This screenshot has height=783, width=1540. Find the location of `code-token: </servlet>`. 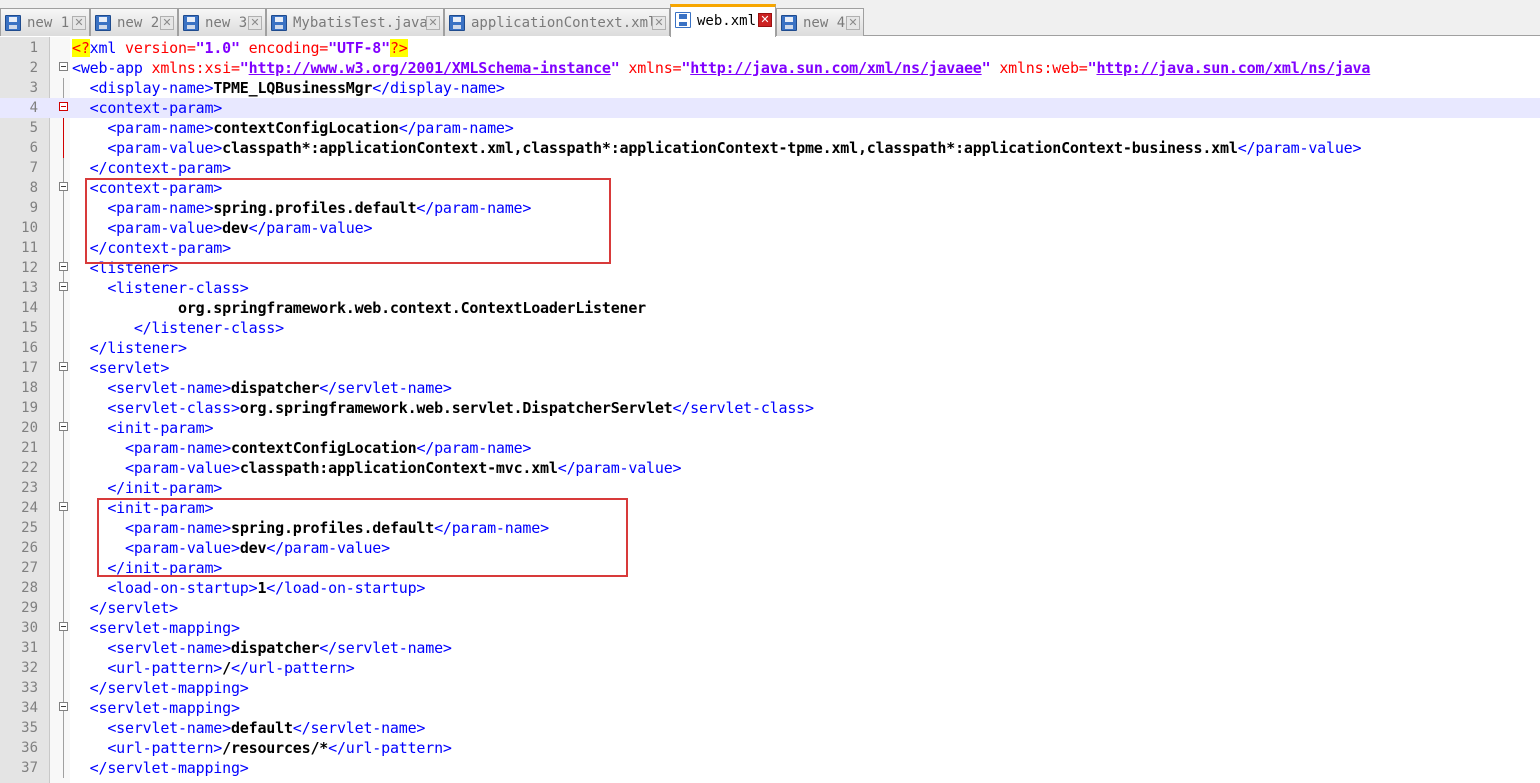

code-token: </servlet> is located at coordinates (134, 608).